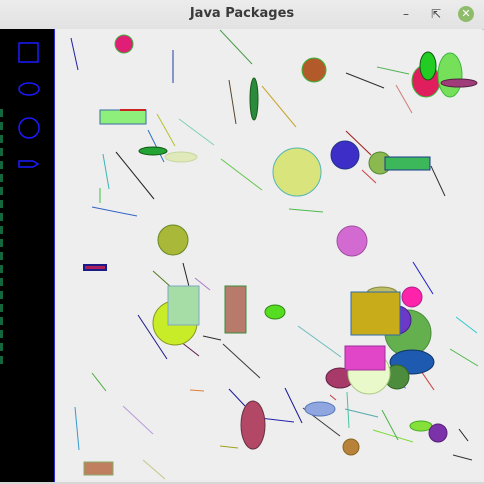  I want to click on ellipse-tool-icon, so click(29, 89).